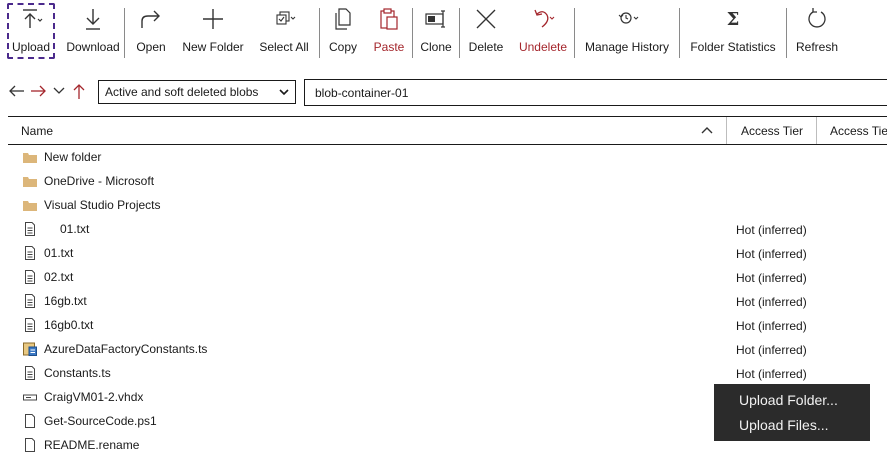 The image size is (887, 457). What do you see at coordinates (102, 205) in the screenshot?
I see `row-name: Visual Studio Projects` at bounding box center [102, 205].